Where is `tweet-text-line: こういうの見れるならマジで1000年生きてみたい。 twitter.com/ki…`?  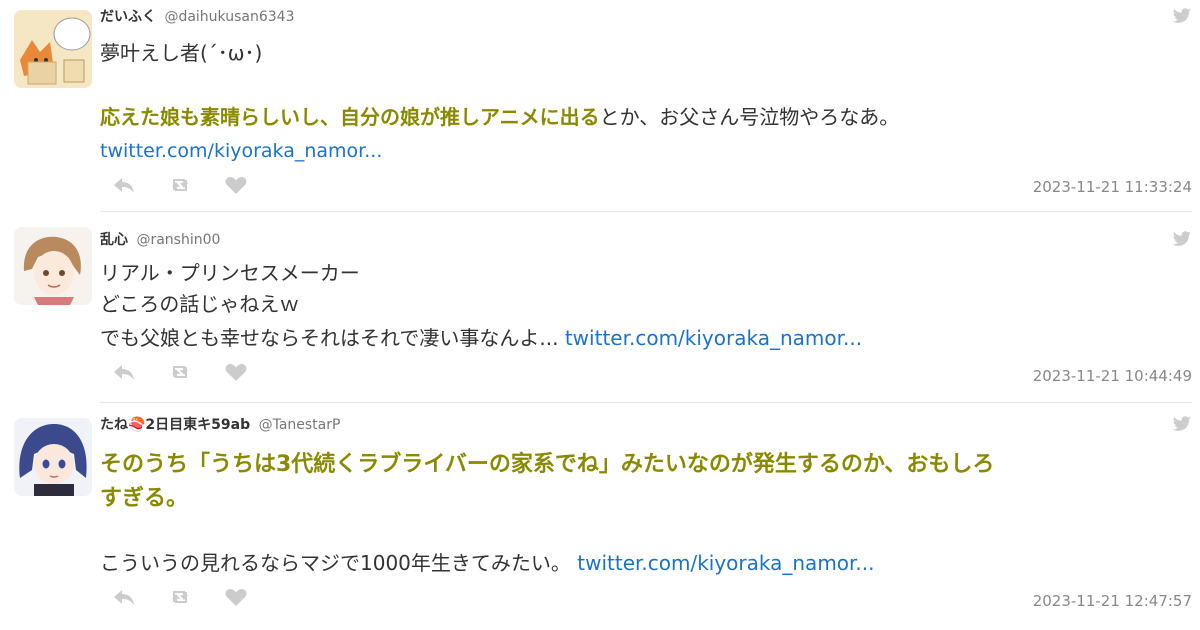 tweet-text-line: こういうの見れるならマジで1000年生きてみたい。 twitter.com/ki… is located at coordinates (487, 563).